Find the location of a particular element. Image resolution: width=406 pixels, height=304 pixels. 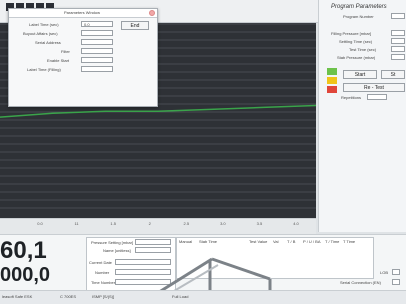

field-label-serial: Serial Address is located at coordinates (48, 42).